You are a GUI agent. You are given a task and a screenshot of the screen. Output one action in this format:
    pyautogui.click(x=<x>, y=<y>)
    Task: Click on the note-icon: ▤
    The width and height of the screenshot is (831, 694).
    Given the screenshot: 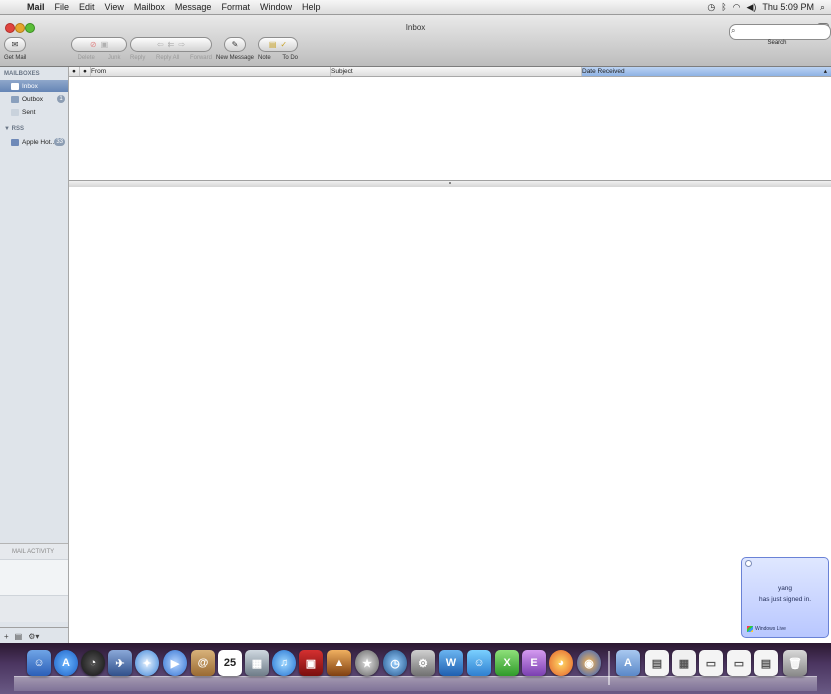 What is the action you would take?
    pyautogui.click(x=272, y=44)
    